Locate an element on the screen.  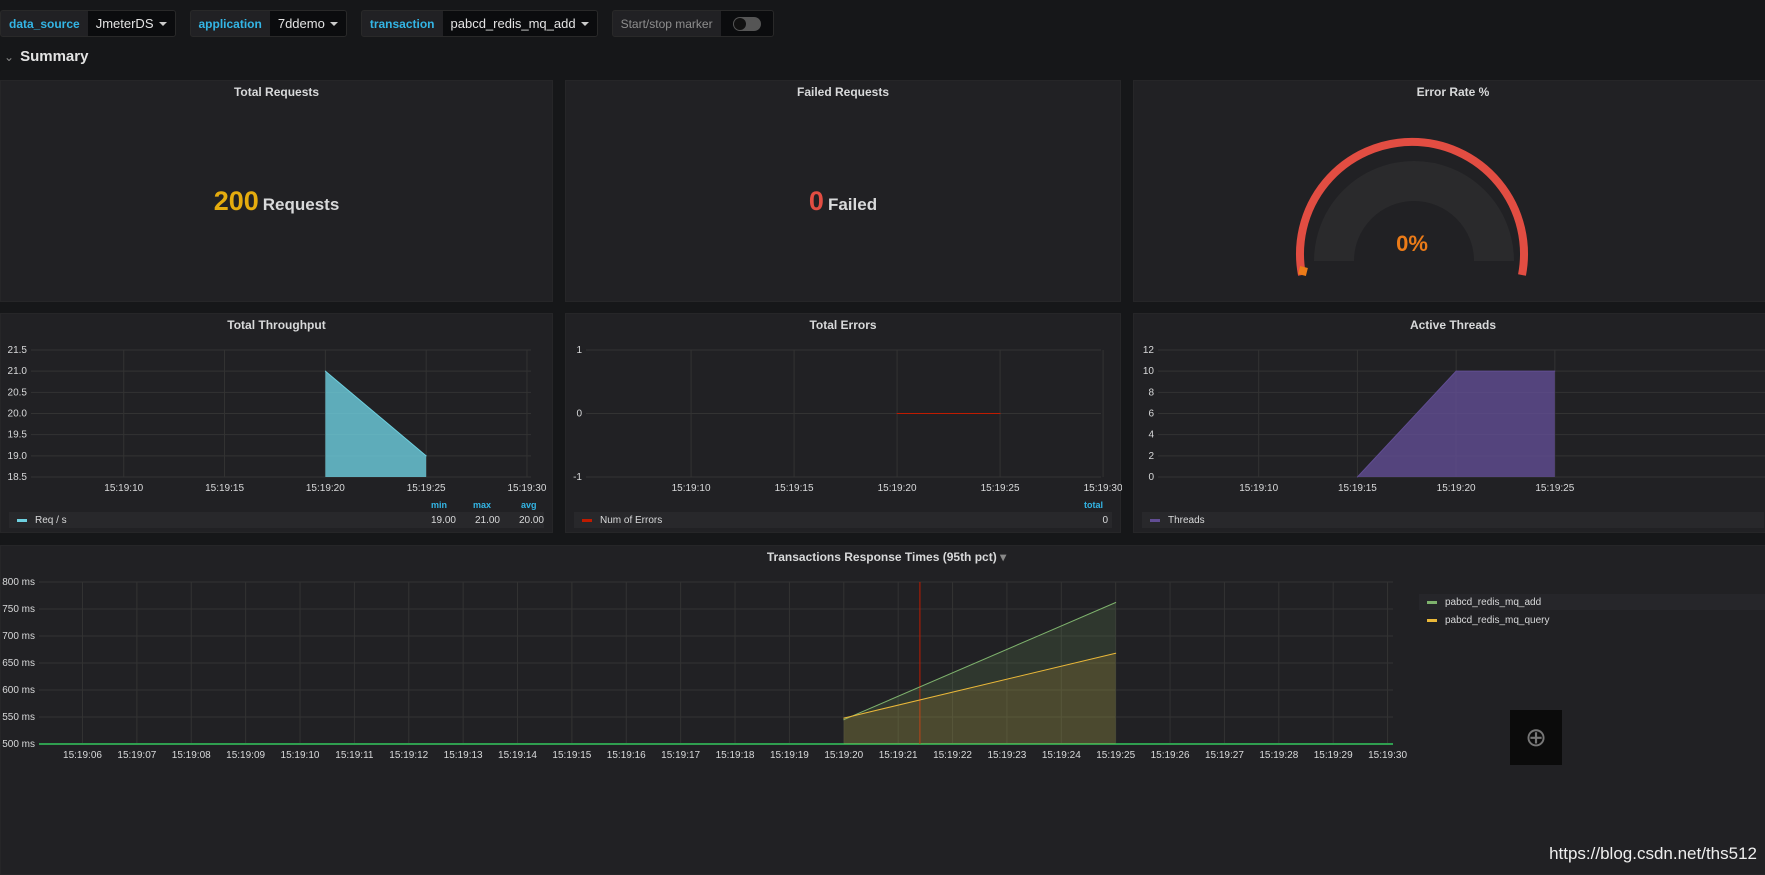
y-tick-label: -1 is located at coordinates (577, 477).